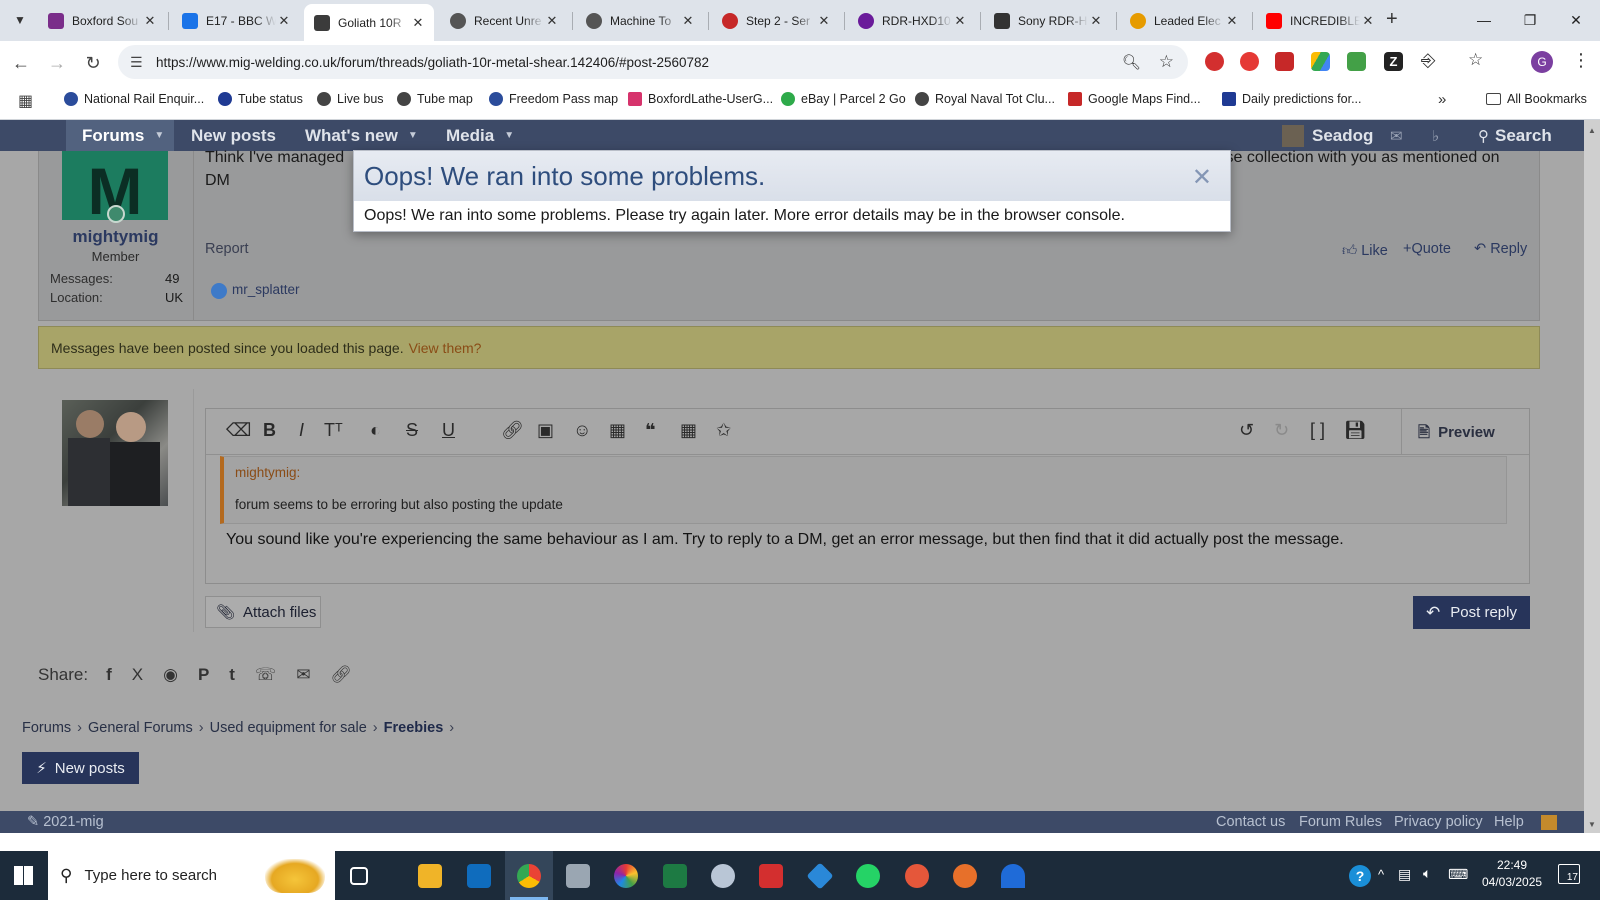 Image resolution: width=1600 pixels, height=900 pixels. I want to click on bell-icon: ♭, so click(1435, 135).